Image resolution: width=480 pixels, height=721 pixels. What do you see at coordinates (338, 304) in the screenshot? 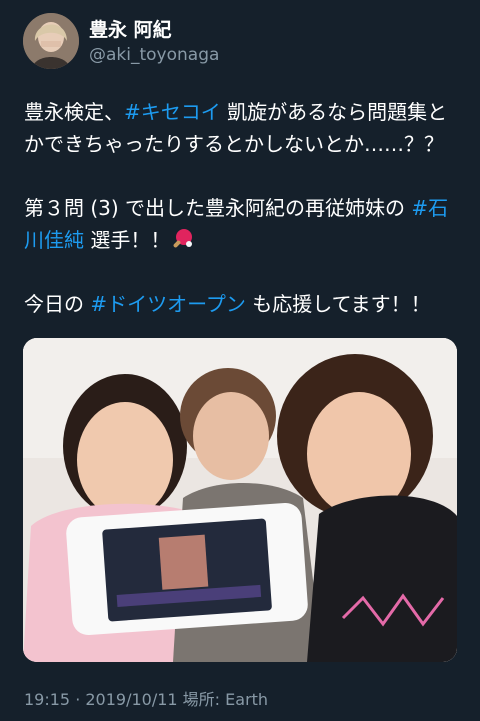
I see `text-segment: も応援してます！！` at bounding box center [338, 304].